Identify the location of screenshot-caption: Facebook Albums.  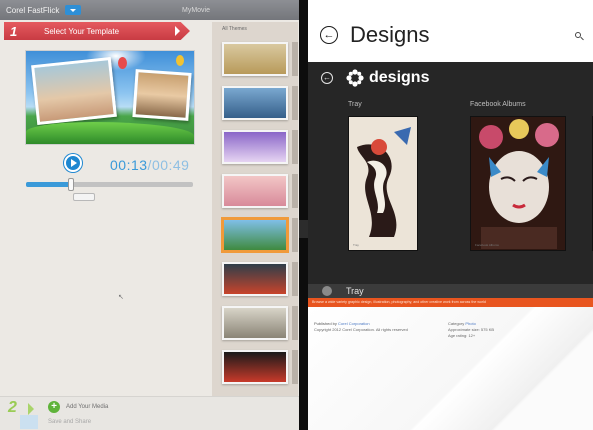
(487, 245).